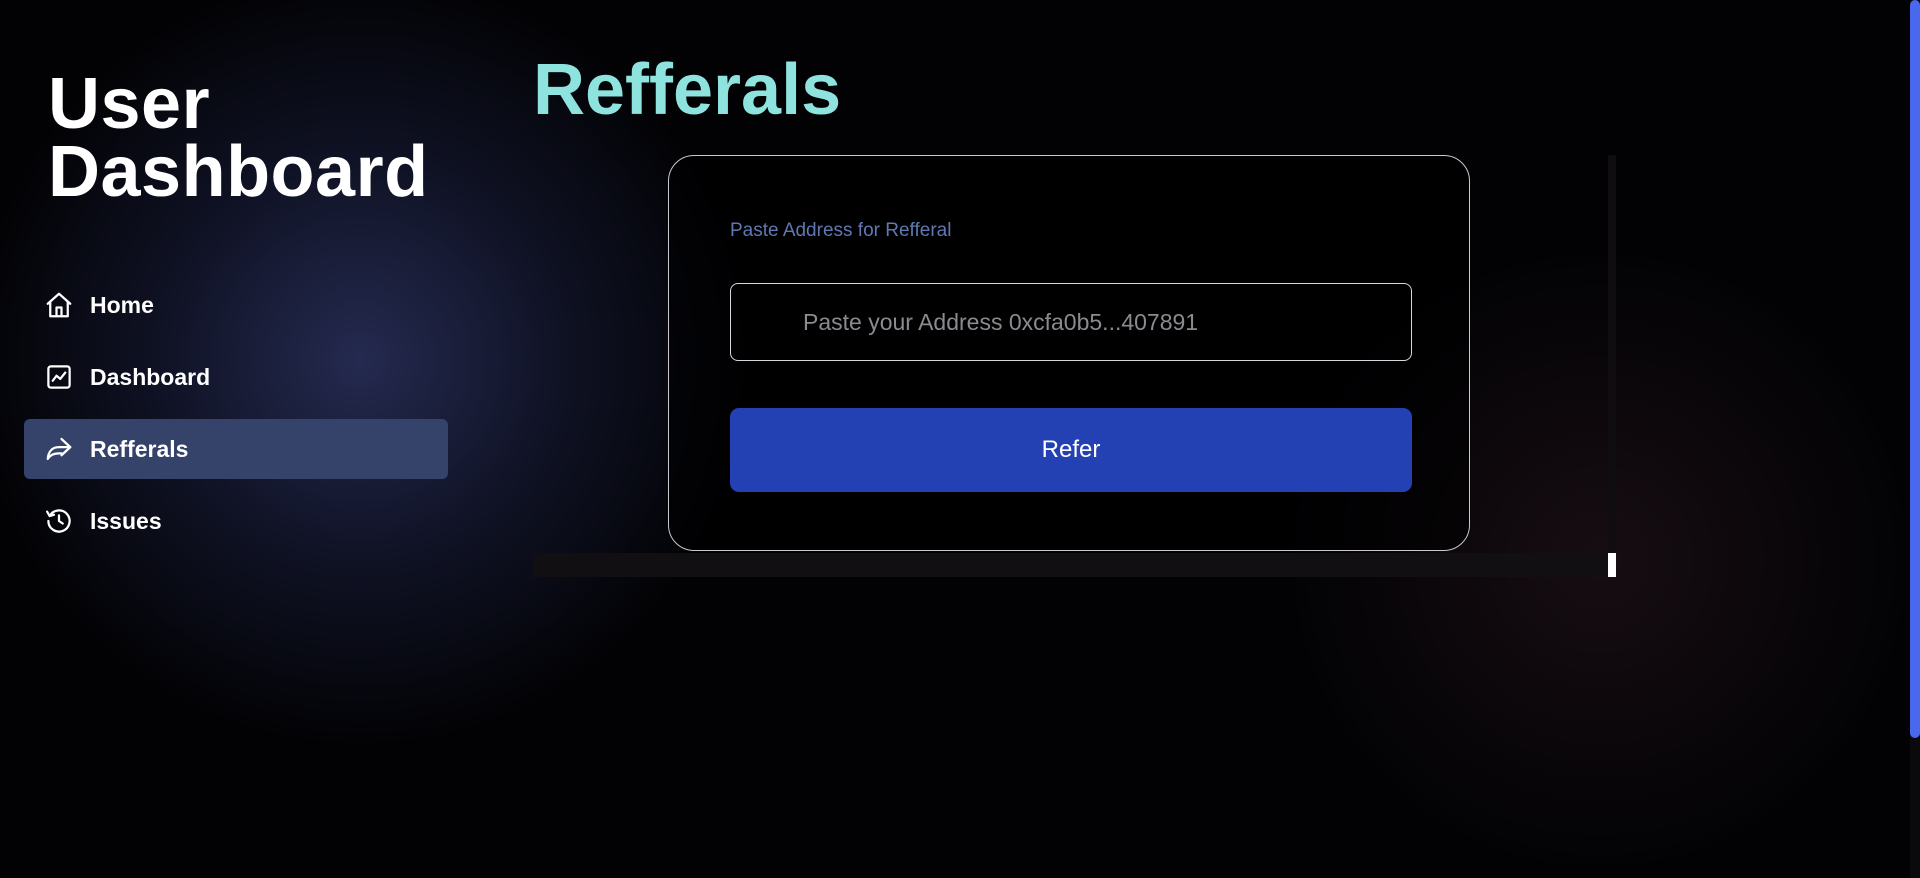 Image resolution: width=1920 pixels, height=878 pixels. What do you see at coordinates (1071, 322) in the screenshot?
I see `address-input` at bounding box center [1071, 322].